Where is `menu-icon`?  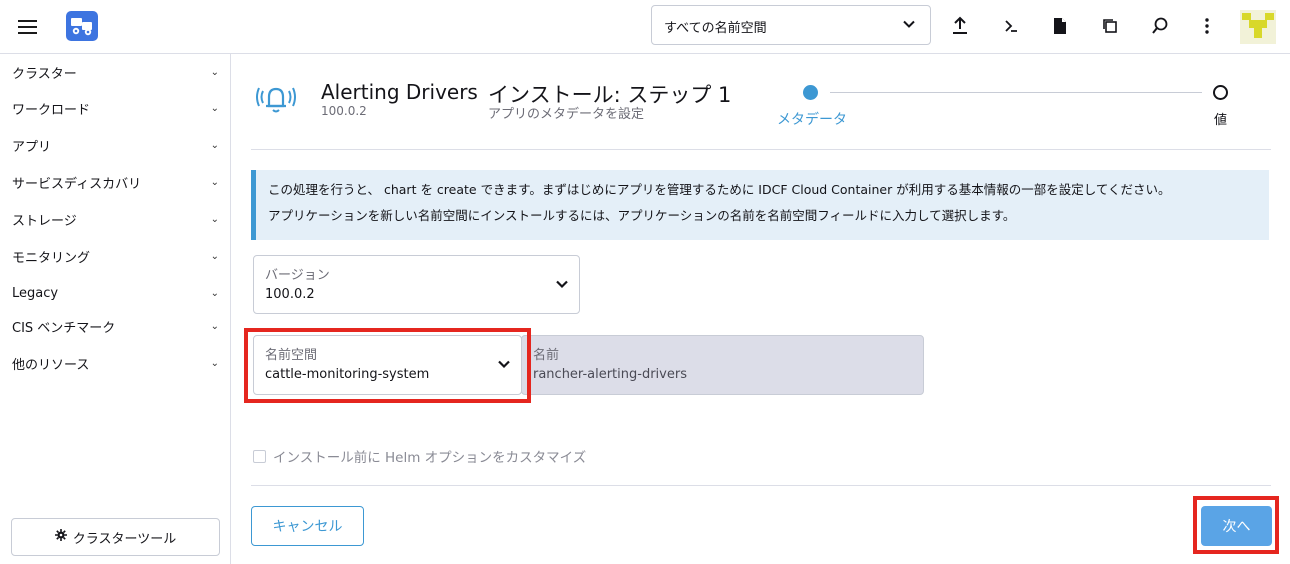 menu-icon is located at coordinates (29, 27).